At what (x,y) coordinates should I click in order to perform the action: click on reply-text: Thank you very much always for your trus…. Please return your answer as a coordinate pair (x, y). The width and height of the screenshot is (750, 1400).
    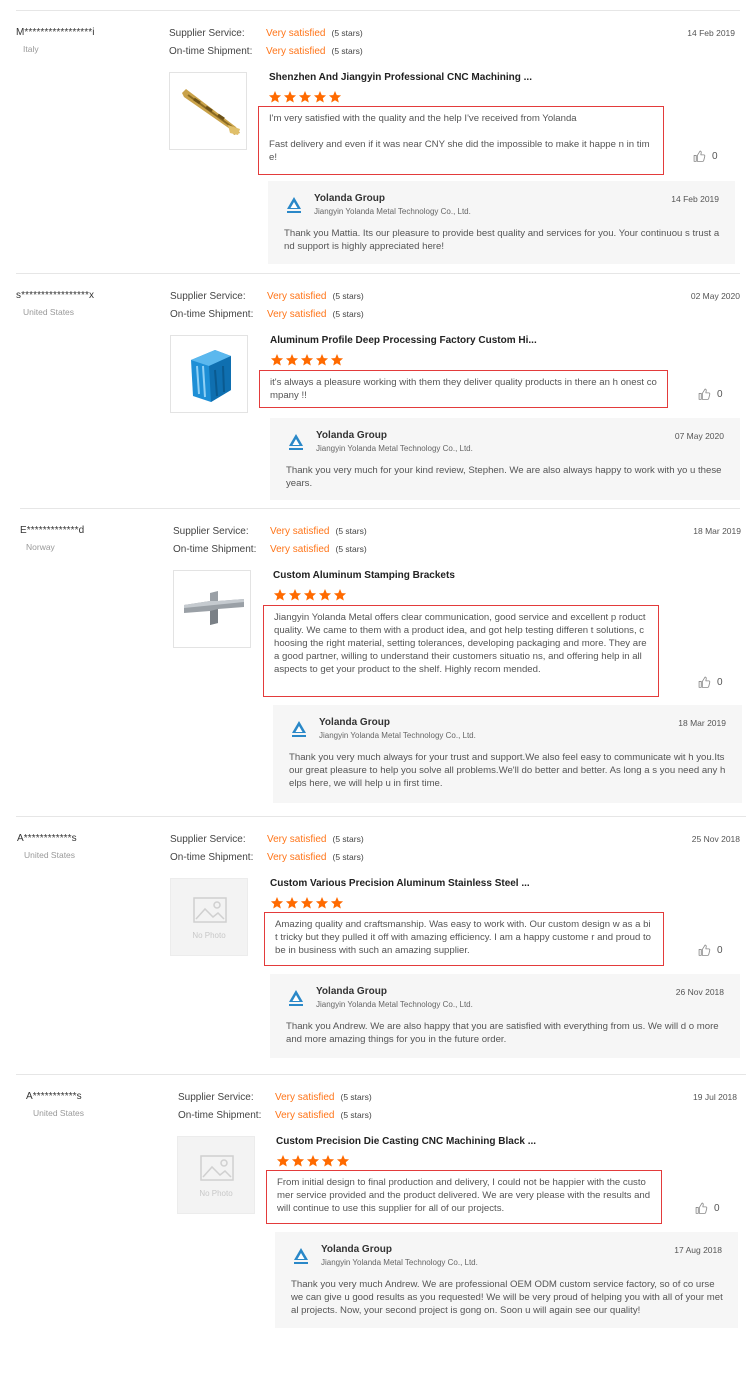
    Looking at the image, I should click on (507, 770).